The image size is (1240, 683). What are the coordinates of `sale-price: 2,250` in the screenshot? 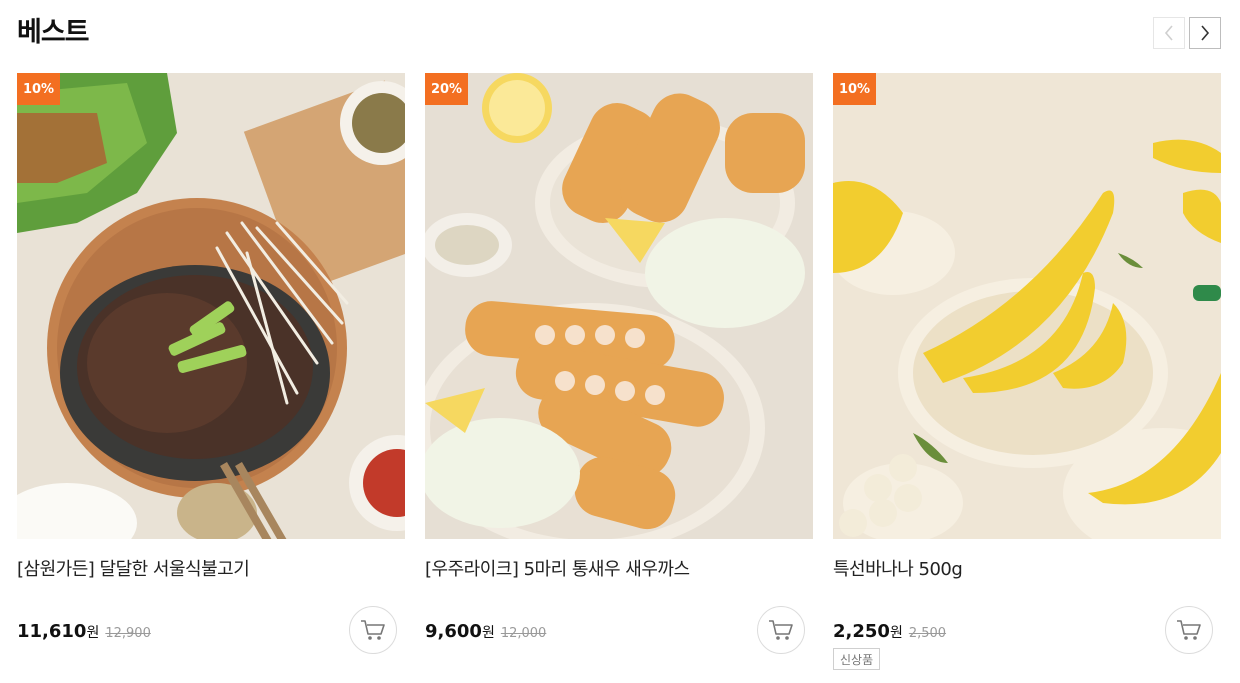 It's located at (861, 631).